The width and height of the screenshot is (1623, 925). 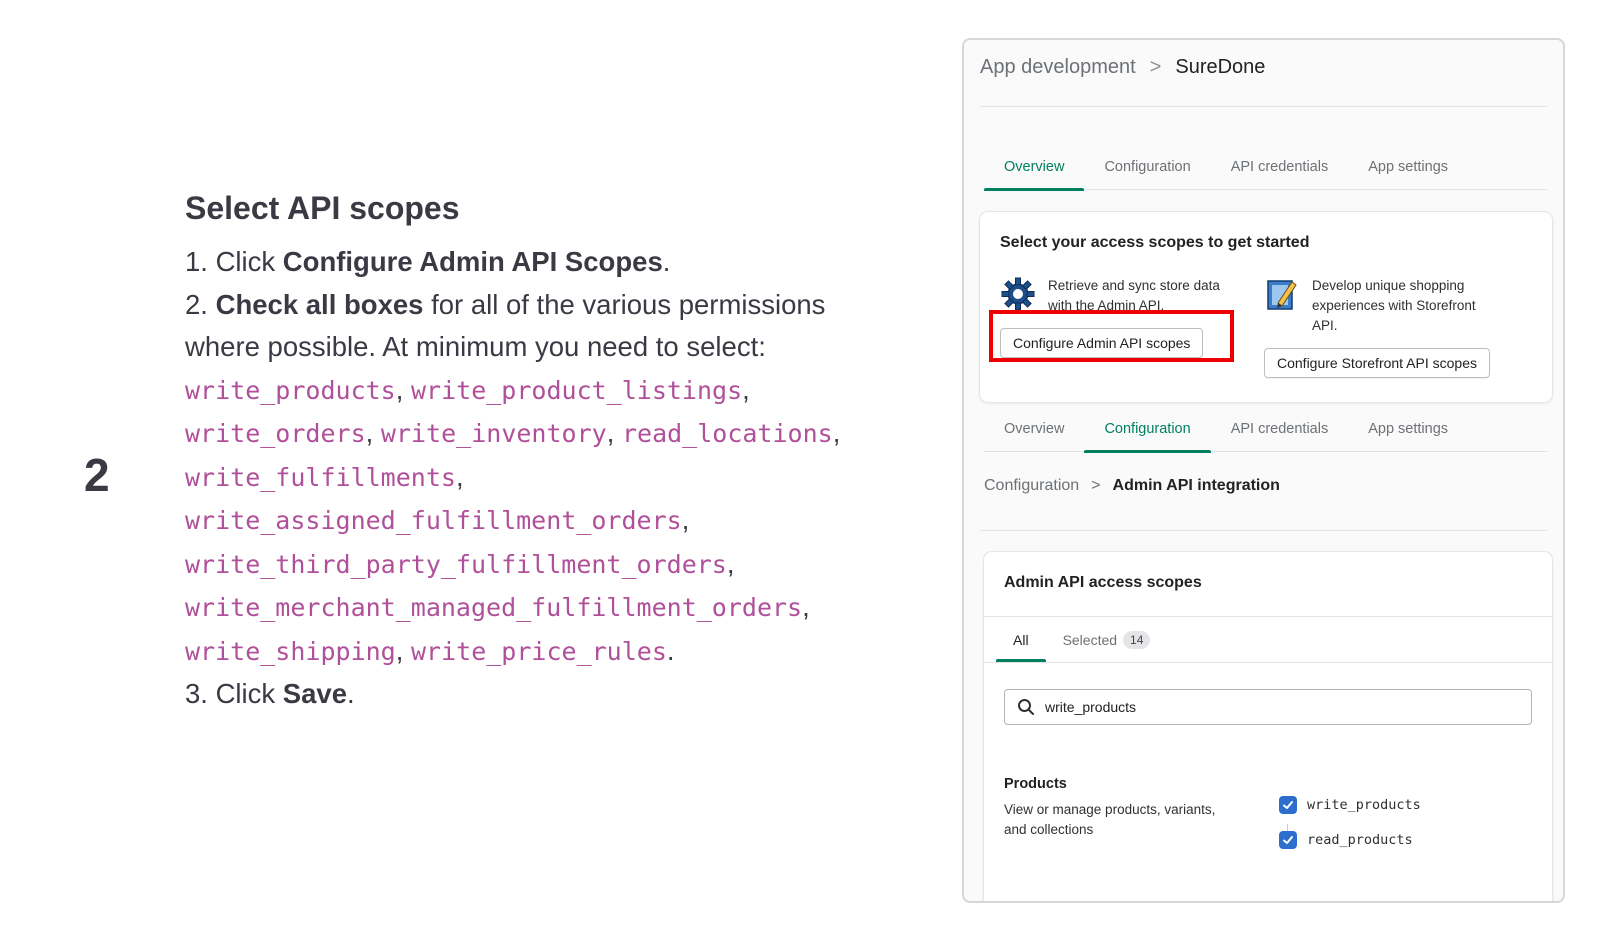 What do you see at coordinates (1110, 809) in the screenshot?
I see `desc-line: View or manage products, variants,` at bounding box center [1110, 809].